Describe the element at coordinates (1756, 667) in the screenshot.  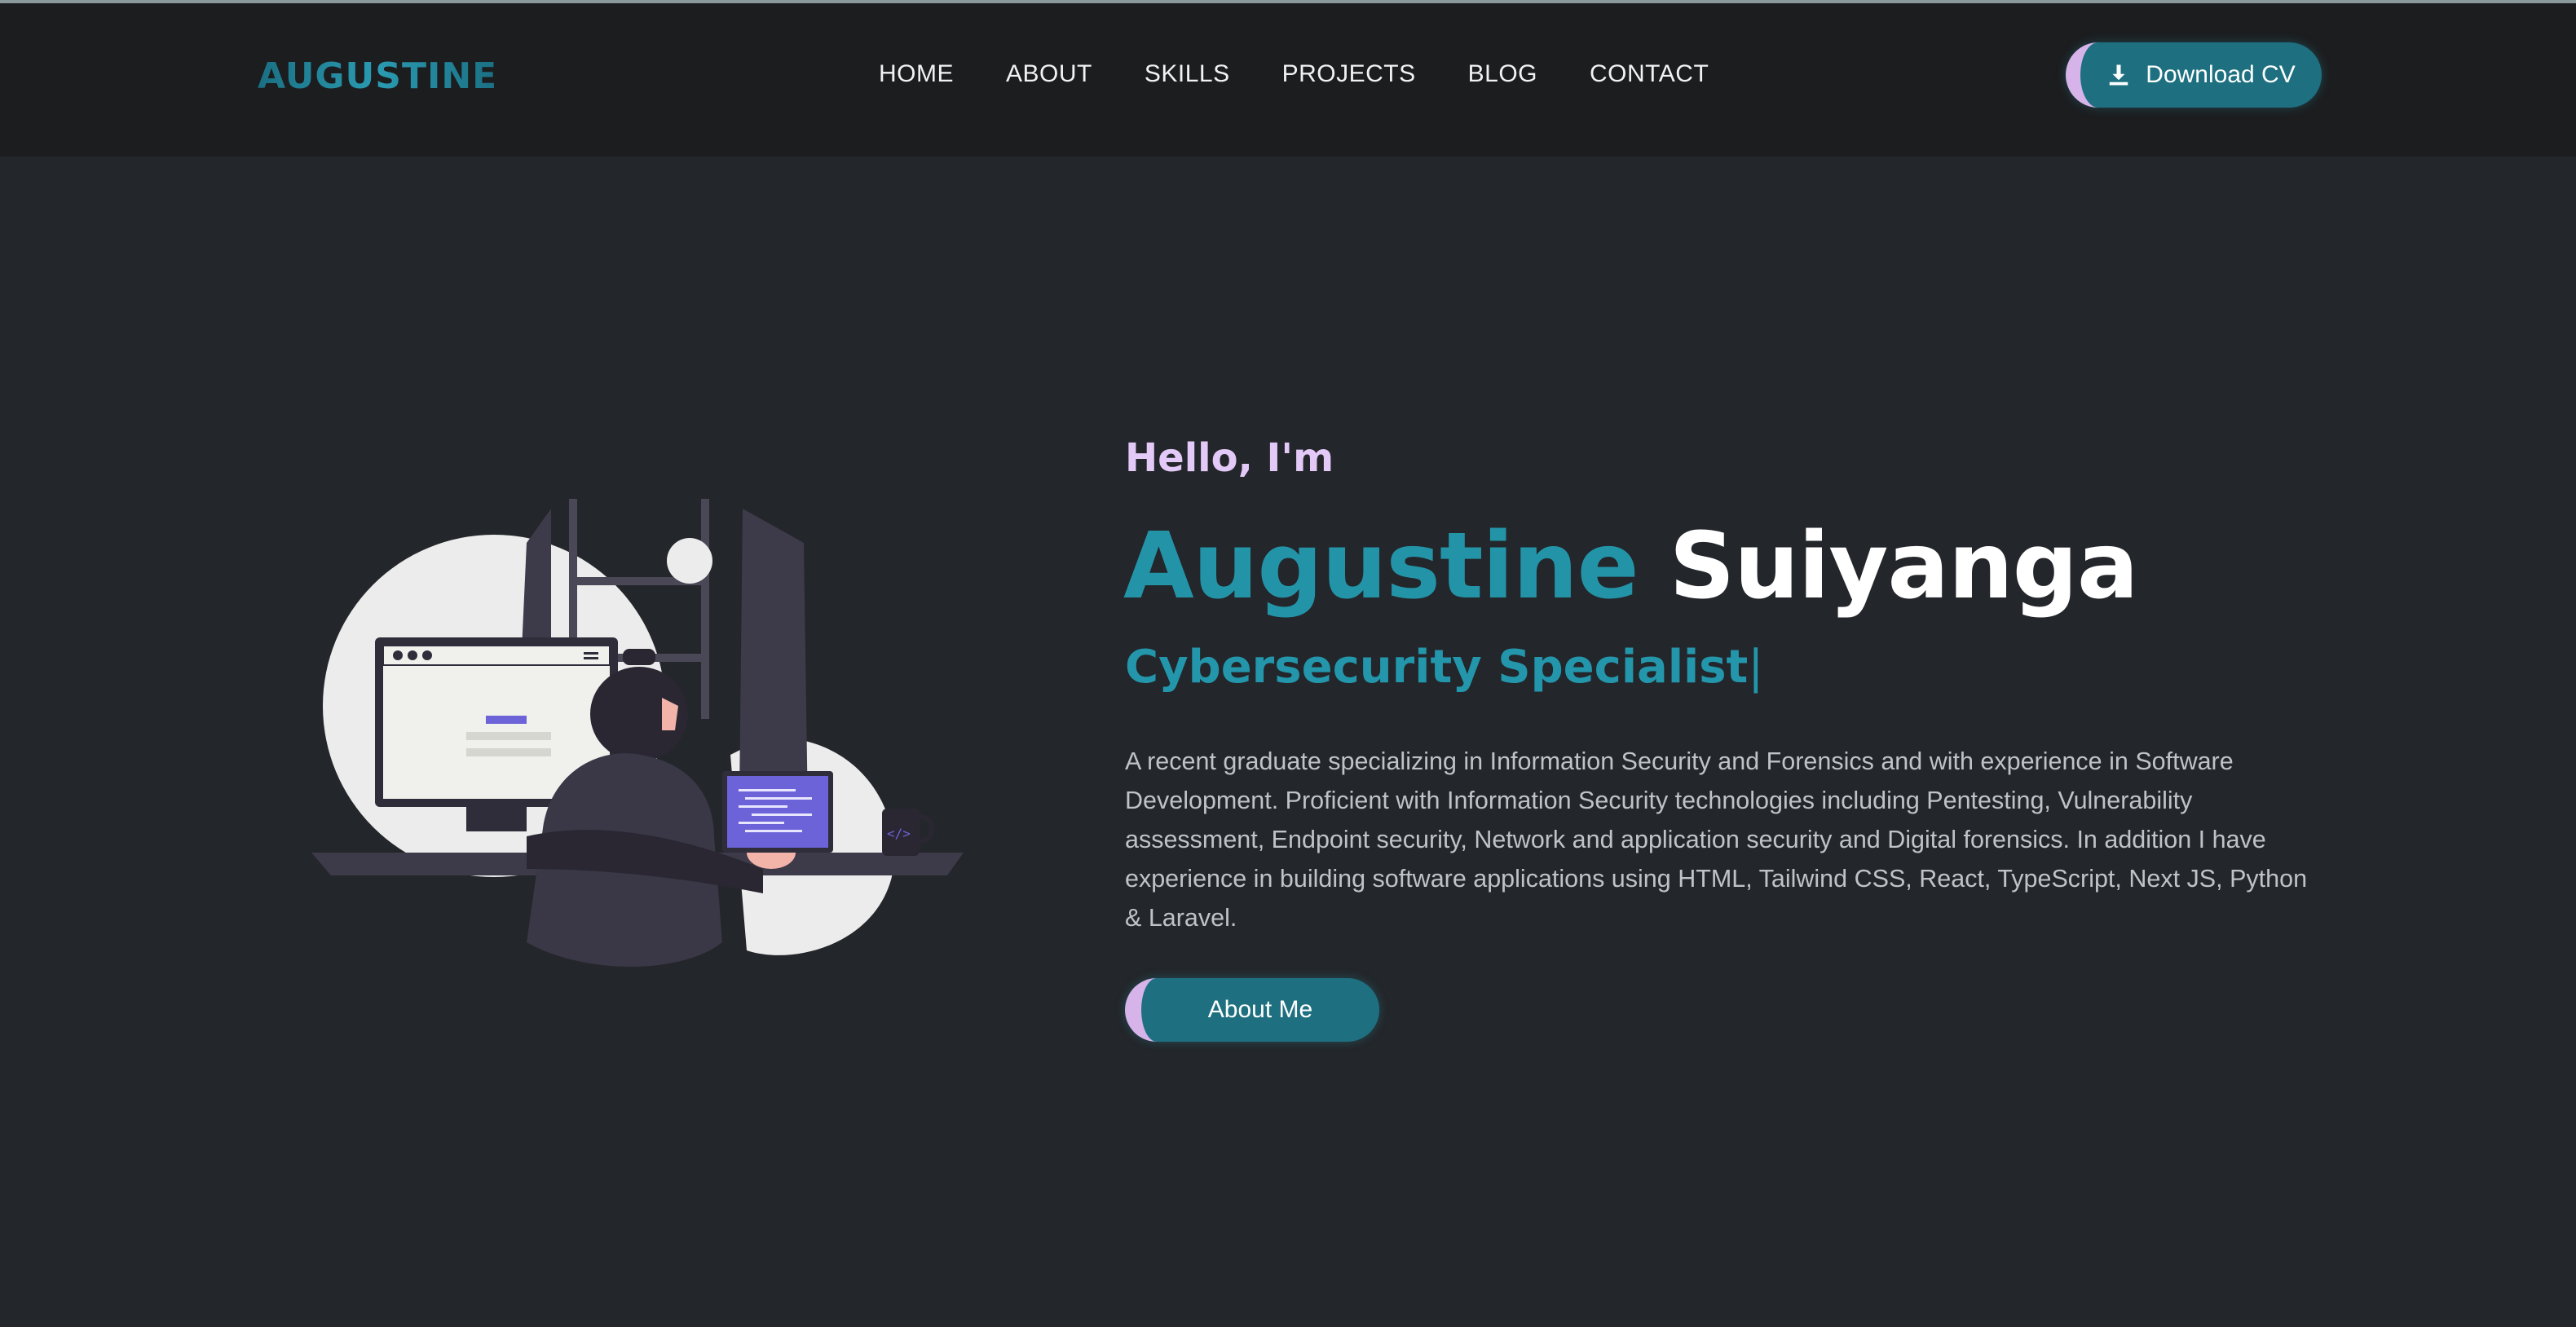
I see `typing-caret: |` at that location.